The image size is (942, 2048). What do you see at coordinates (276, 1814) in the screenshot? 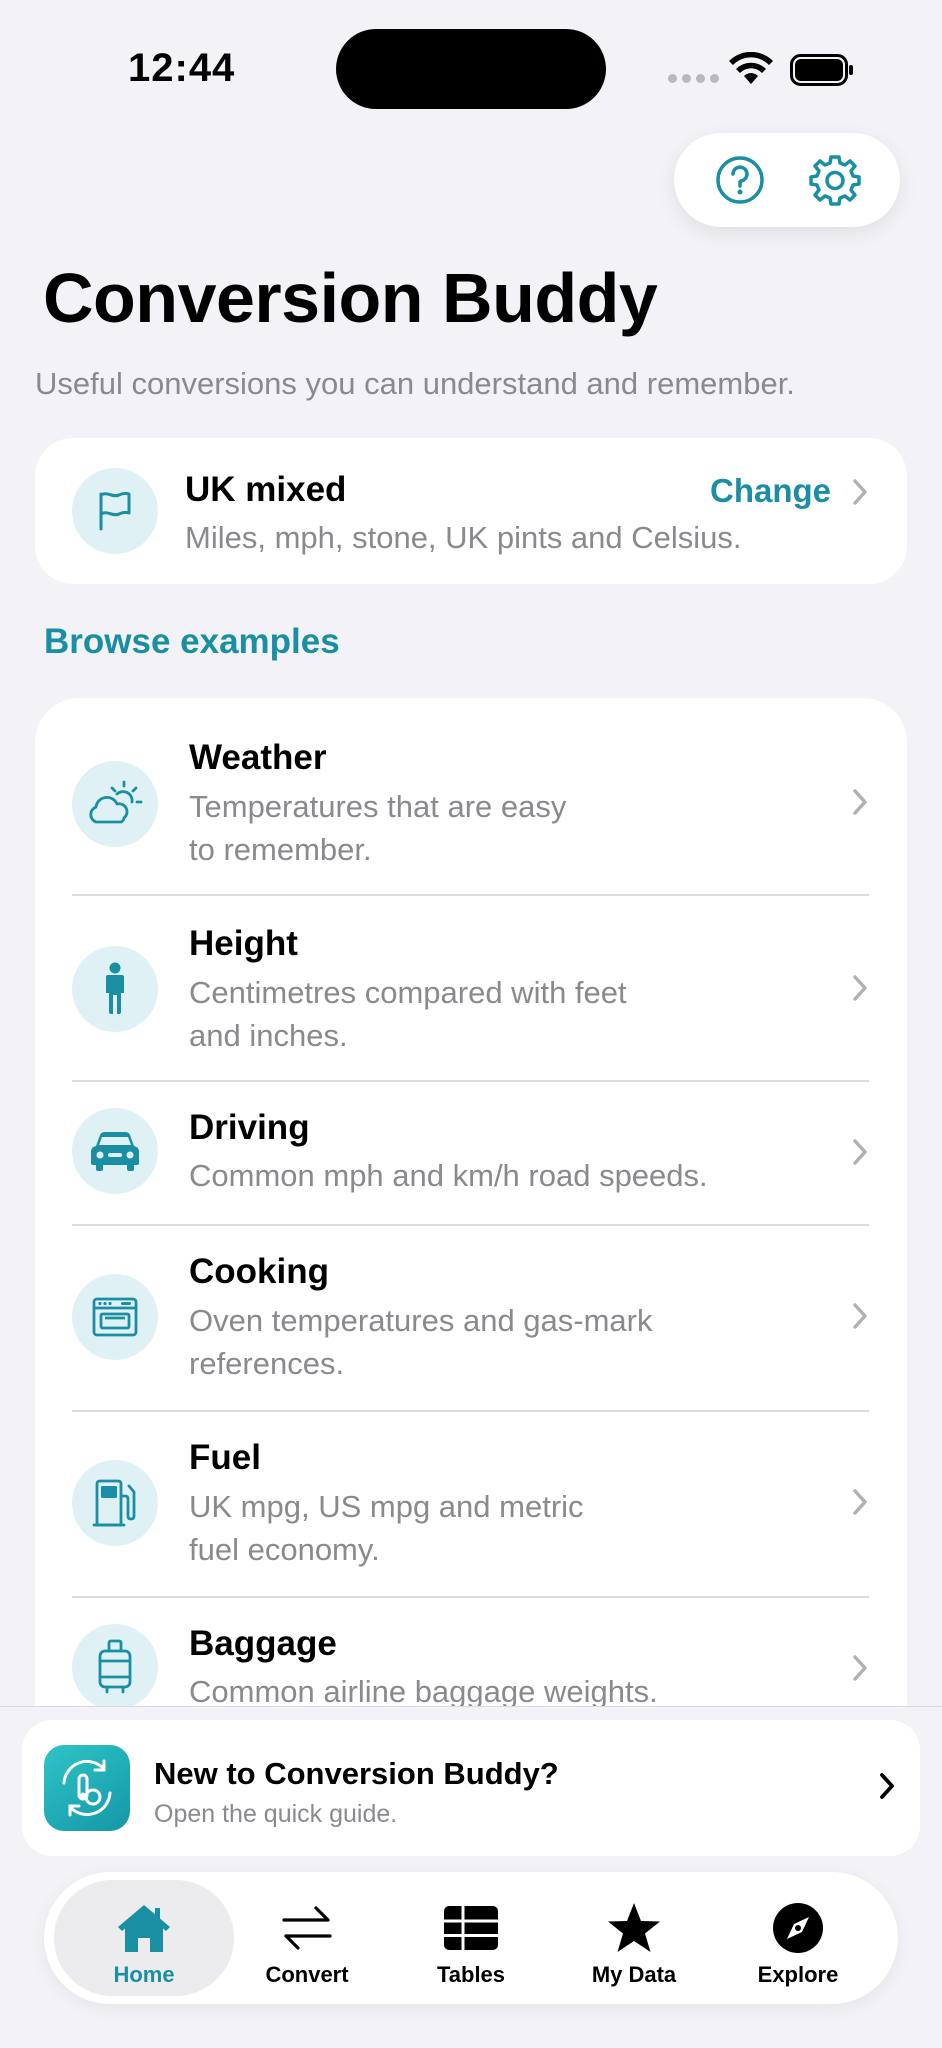
I see `guide-subtitle: Open the quick guide.` at bounding box center [276, 1814].